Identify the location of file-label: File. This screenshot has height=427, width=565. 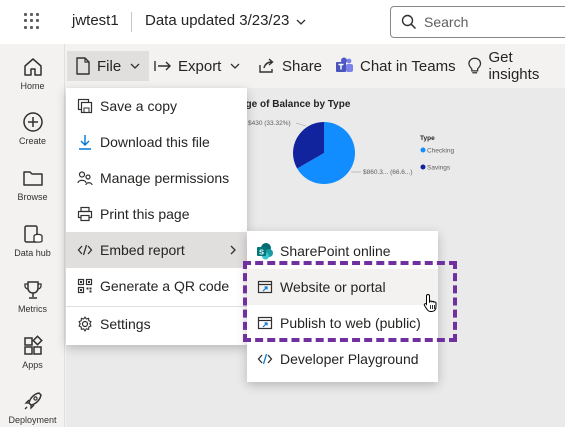
(109, 66).